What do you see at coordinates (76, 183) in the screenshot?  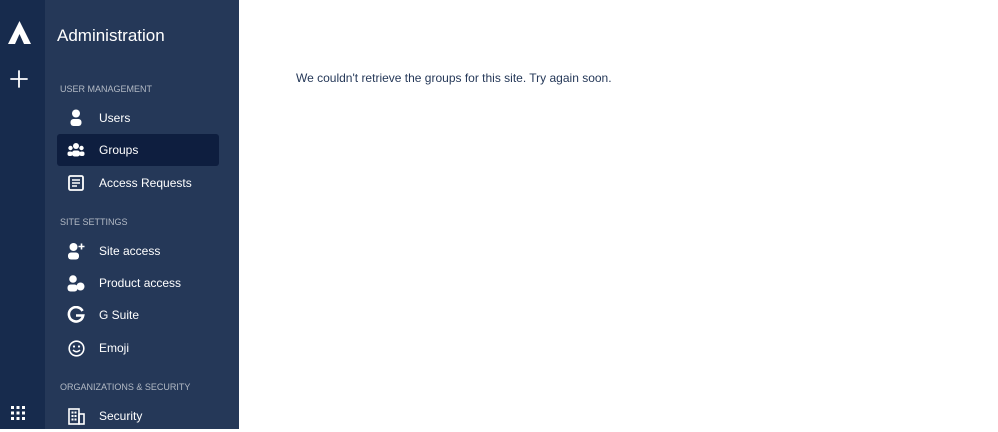 I see `document-icon` at bounding box center [76, 183].